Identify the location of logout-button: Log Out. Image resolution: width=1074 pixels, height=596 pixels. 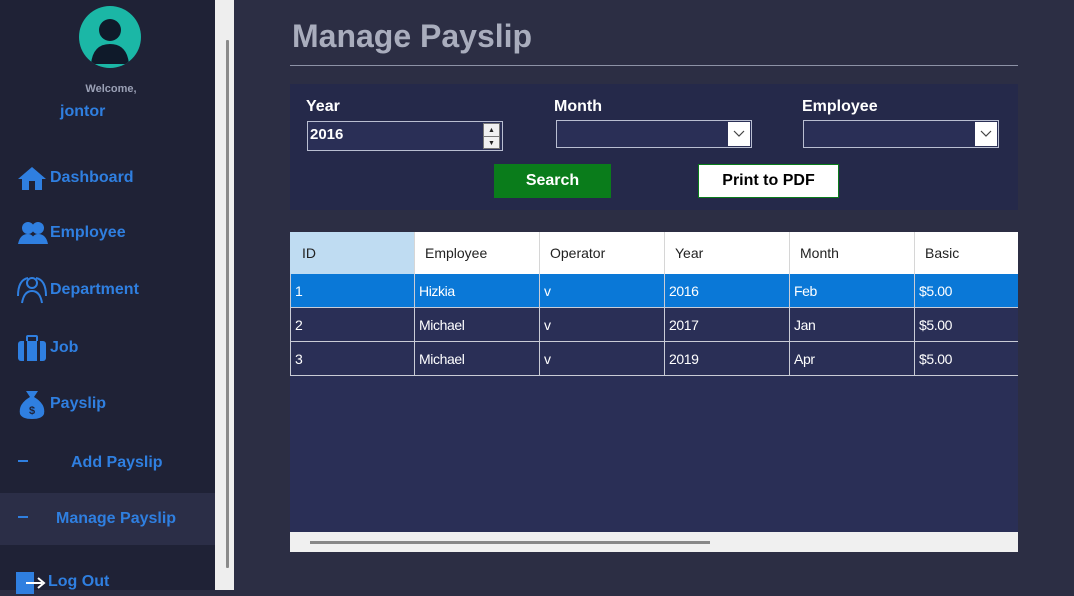
(62, 582).